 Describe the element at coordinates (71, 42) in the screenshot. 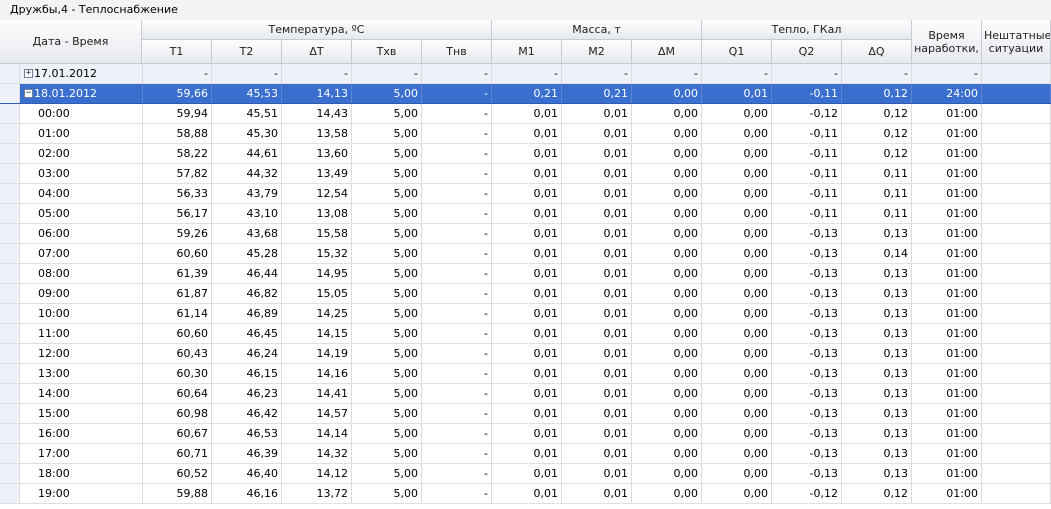

I see `column-header-datetime: Дата - Время` at that location.